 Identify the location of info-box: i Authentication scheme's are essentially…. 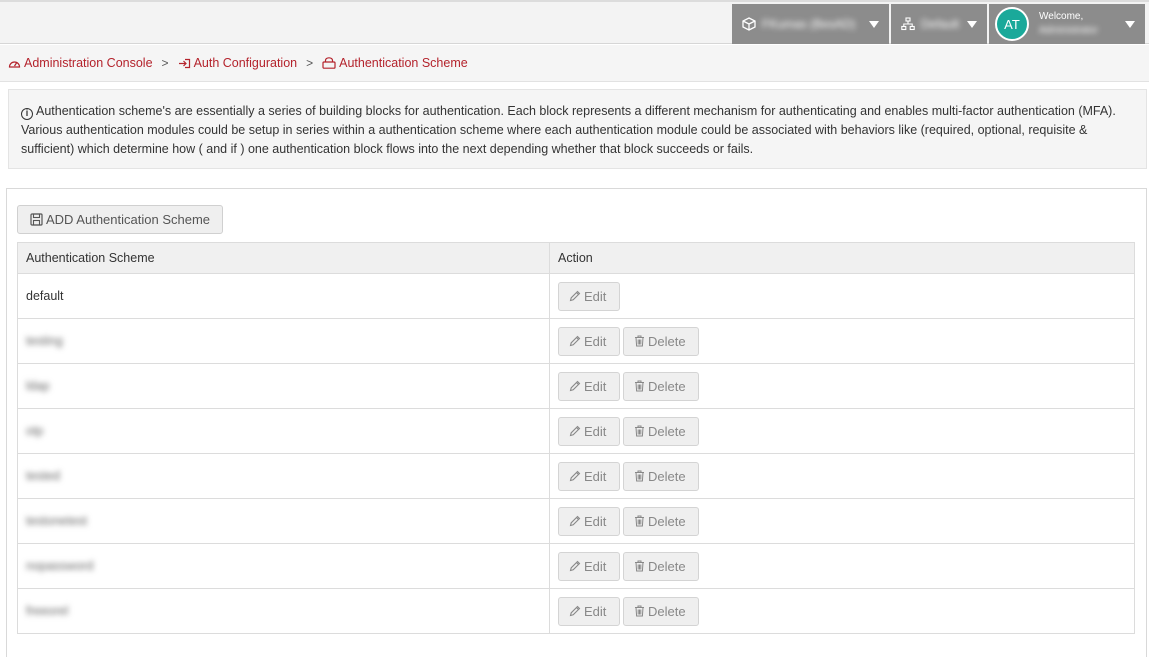
(577, 129).